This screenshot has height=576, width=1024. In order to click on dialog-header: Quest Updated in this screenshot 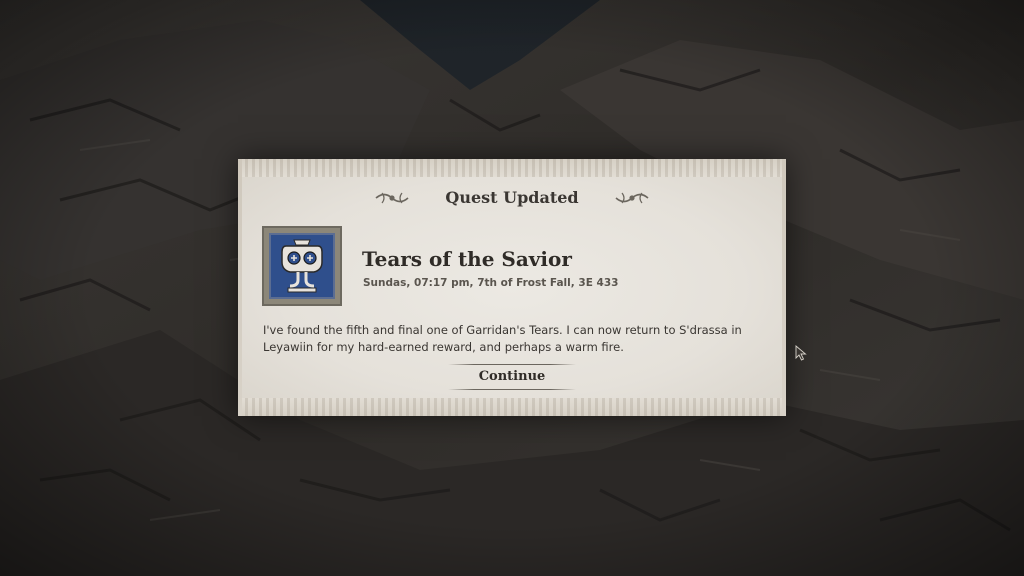, I will do `click(512, 198)`.